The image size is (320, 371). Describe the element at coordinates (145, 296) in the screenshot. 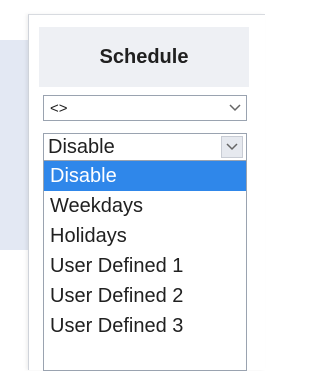

I see `option-user-defined-2: User Defined 2` at that location.